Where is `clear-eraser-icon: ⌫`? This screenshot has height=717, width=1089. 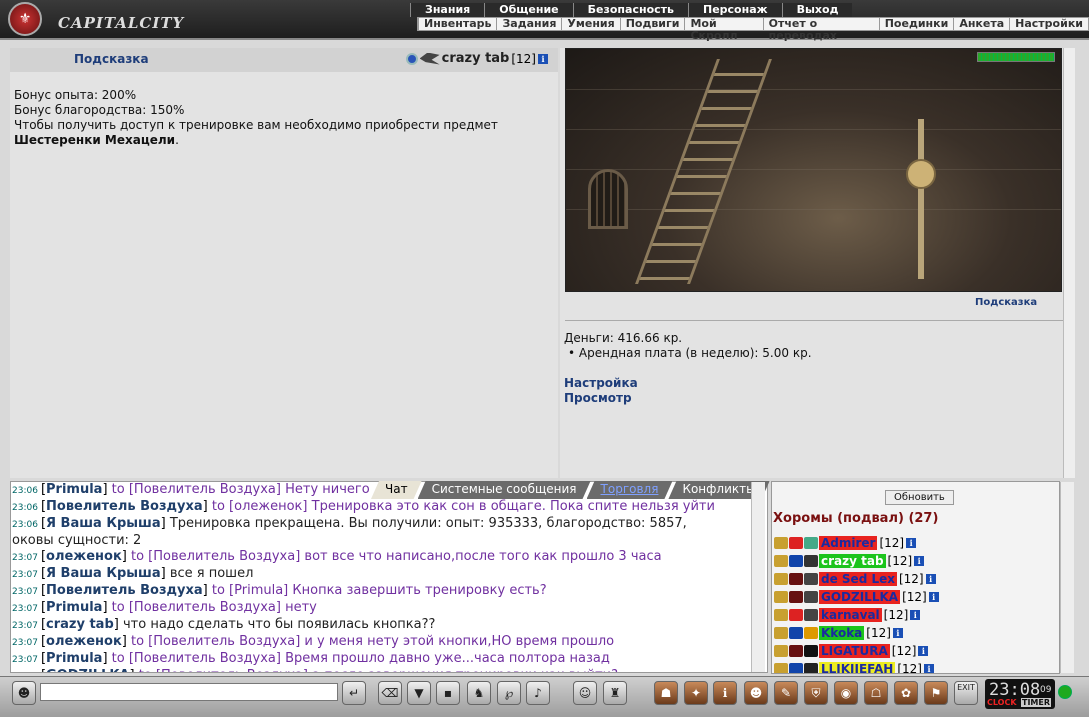 clear-eraser-icon: ⌫ is located at coordinates (390, 693).